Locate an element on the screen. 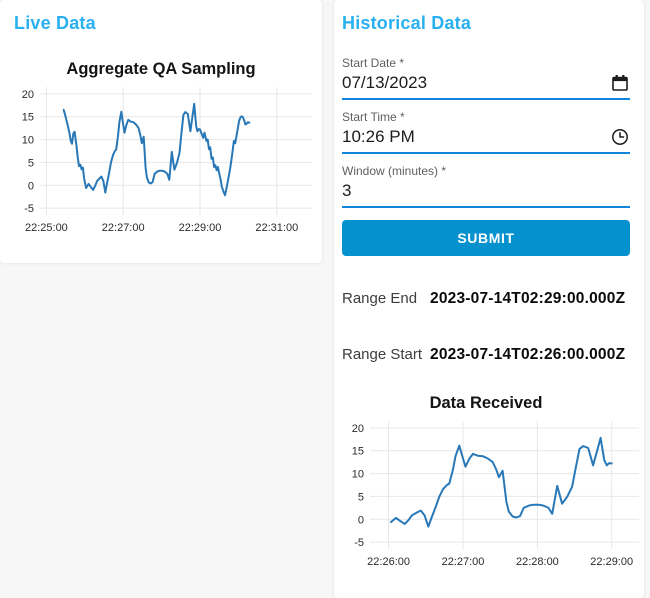 Image resolution: width=650 pixels, height=598 pixels. range-start-label: Range Start is located at coordinates (382, 354).